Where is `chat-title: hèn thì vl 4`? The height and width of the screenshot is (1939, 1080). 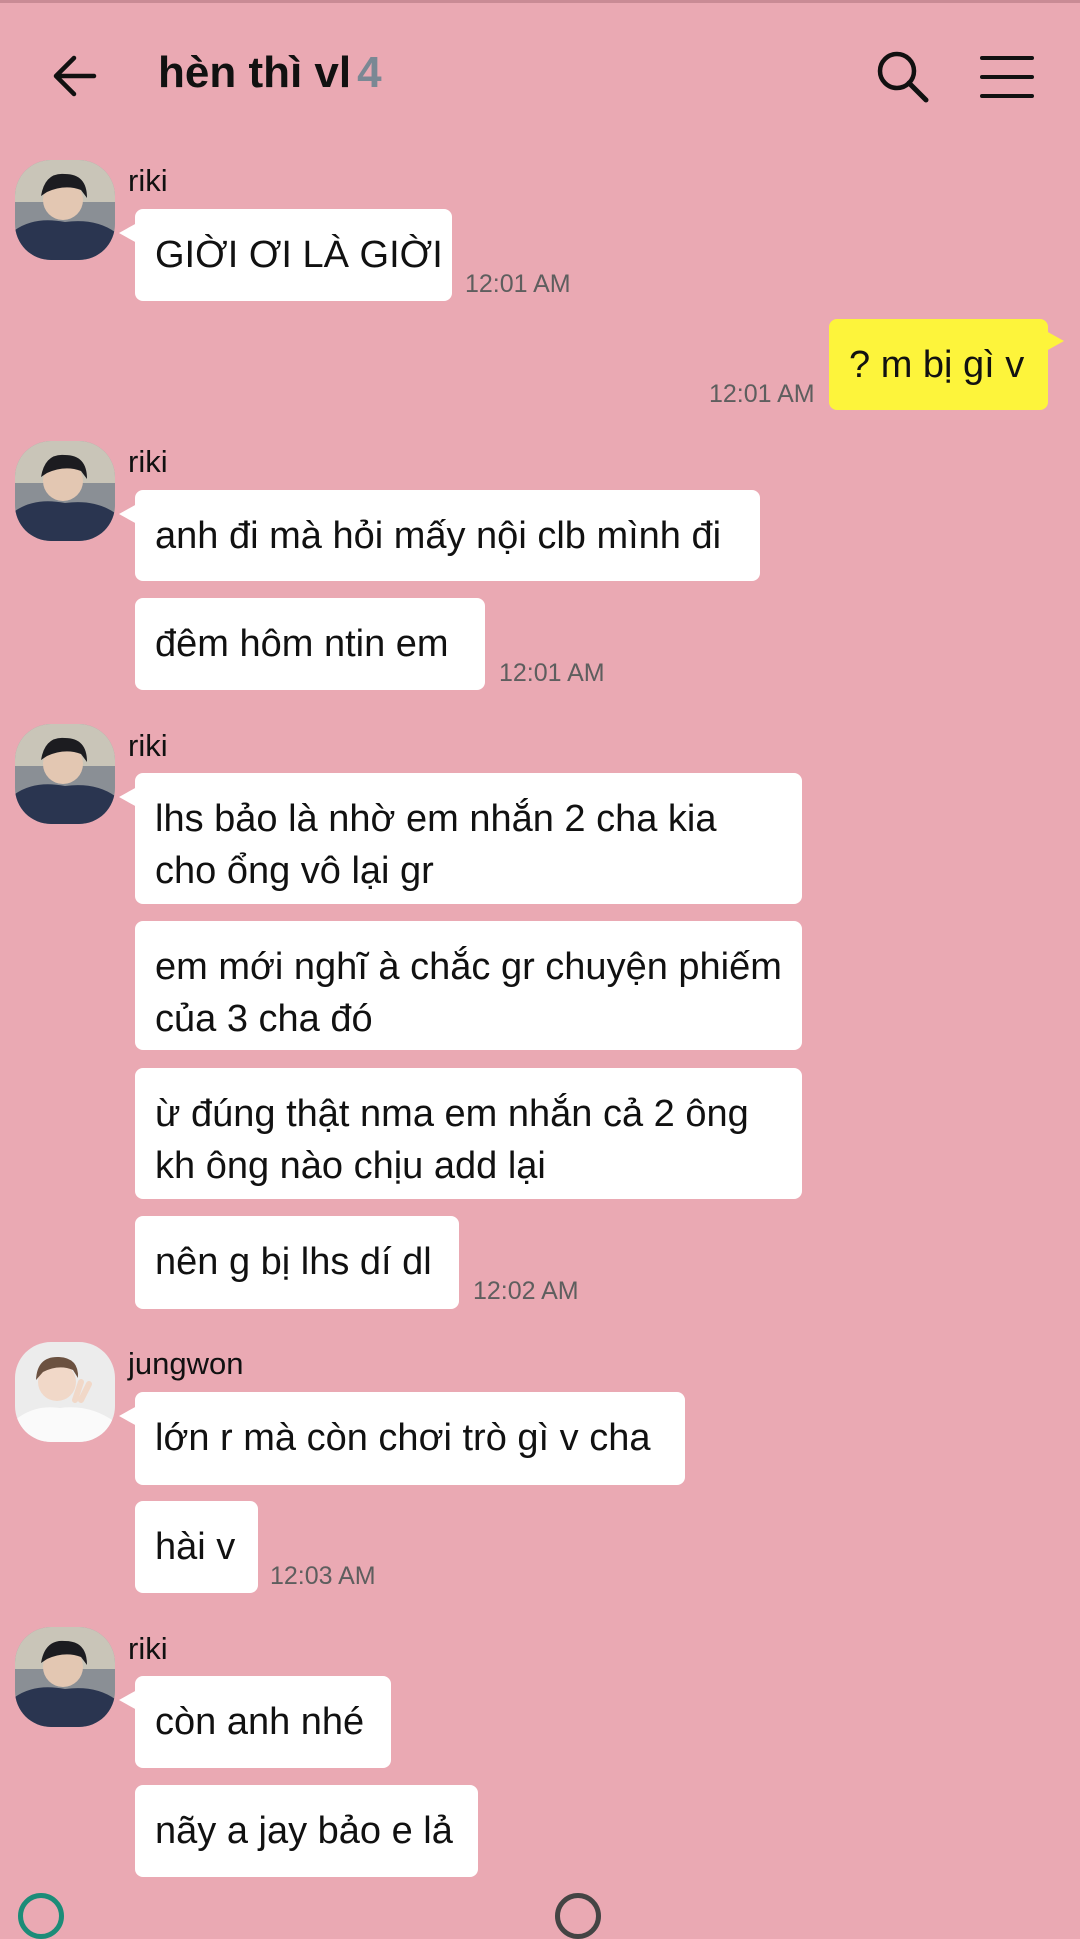 chat-title: hèn thì vl 4 is located at coordinates (270, 73).